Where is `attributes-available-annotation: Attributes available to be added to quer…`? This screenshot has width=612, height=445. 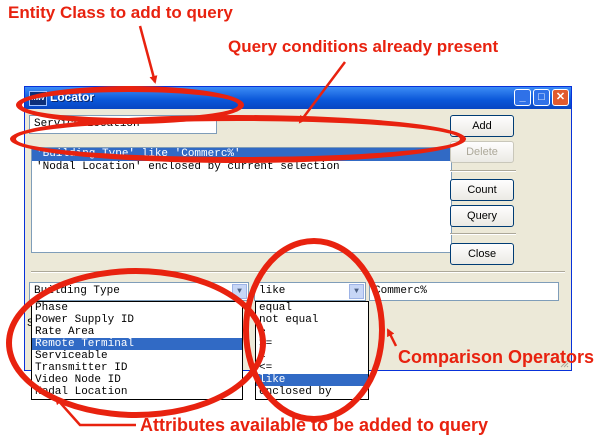 attributes-available-annotation: Attributes available to be added to quer… is located at coordinates (314, 425).